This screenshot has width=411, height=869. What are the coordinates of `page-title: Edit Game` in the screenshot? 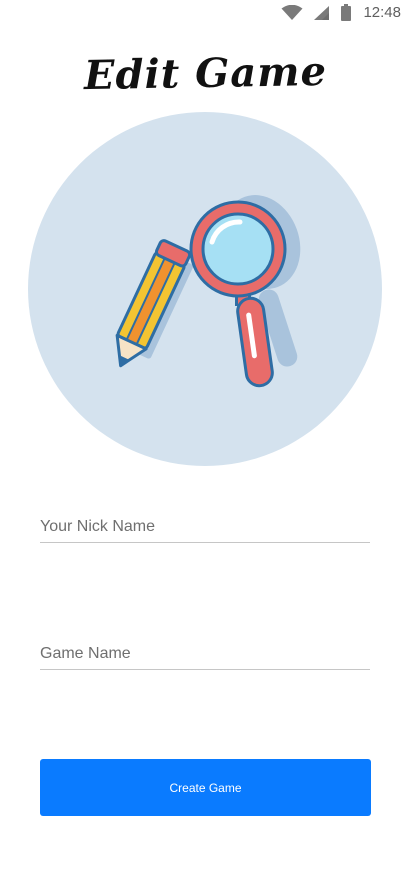 It's located at (205, 73).